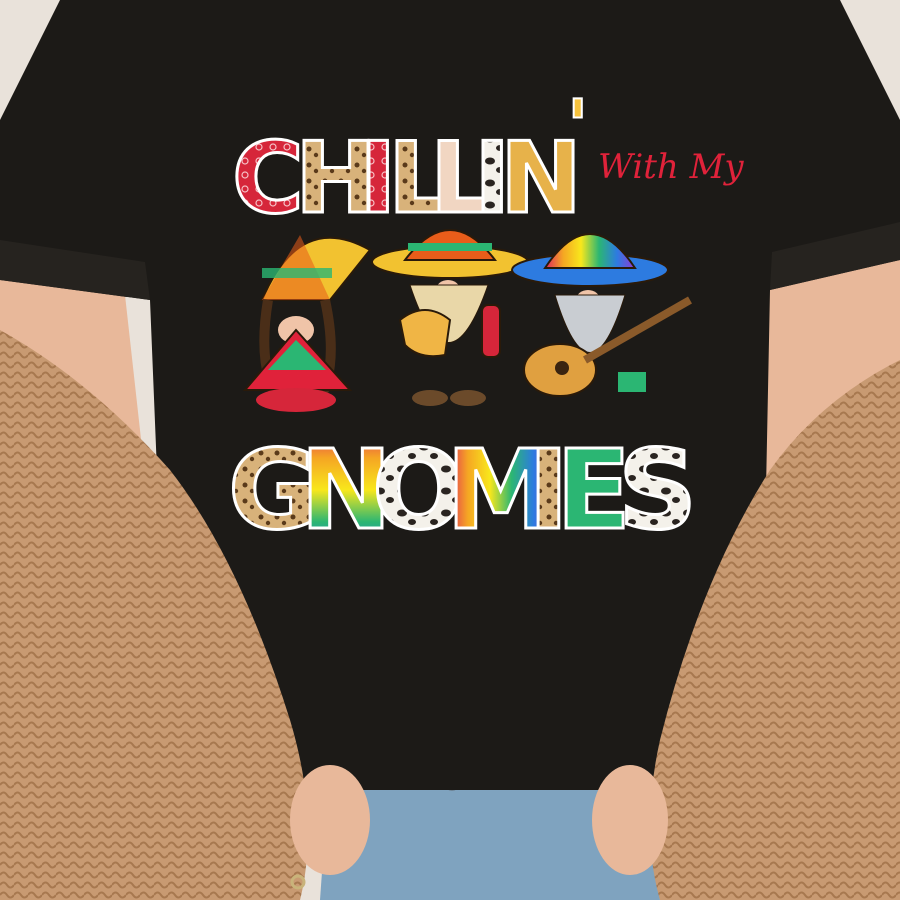  I want to click on gnomies-title: G N O M I E S, so click(463, 490).